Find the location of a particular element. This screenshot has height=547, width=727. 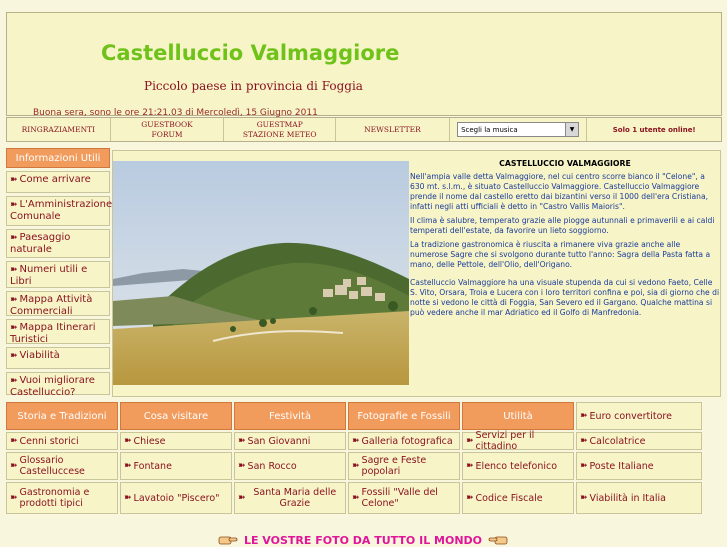

link-lavatoio: ➽ Lavatoio "Piscero" is located at coordinates (176, 498).